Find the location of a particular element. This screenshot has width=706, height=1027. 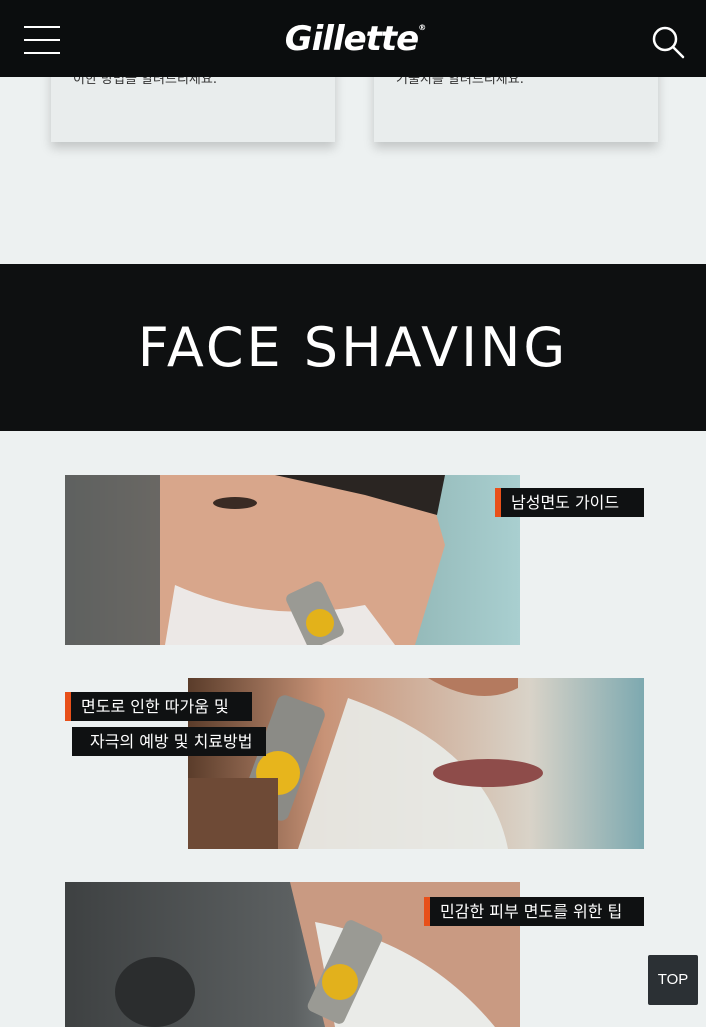

article-tag: 자극의 예방 및 치료방법 is located at coordinates (169, 741).